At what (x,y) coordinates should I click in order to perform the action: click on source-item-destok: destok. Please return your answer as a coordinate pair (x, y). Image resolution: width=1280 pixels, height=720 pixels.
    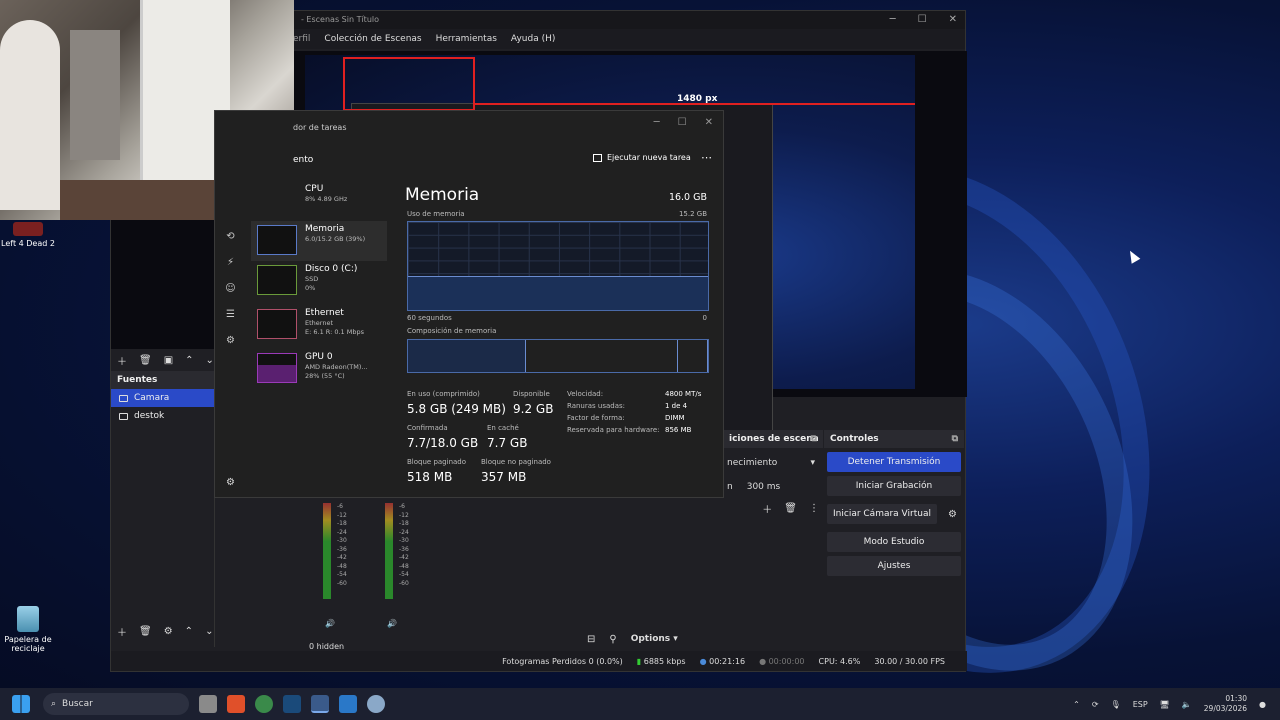
    Looking at the image, I should click on (162, 416).